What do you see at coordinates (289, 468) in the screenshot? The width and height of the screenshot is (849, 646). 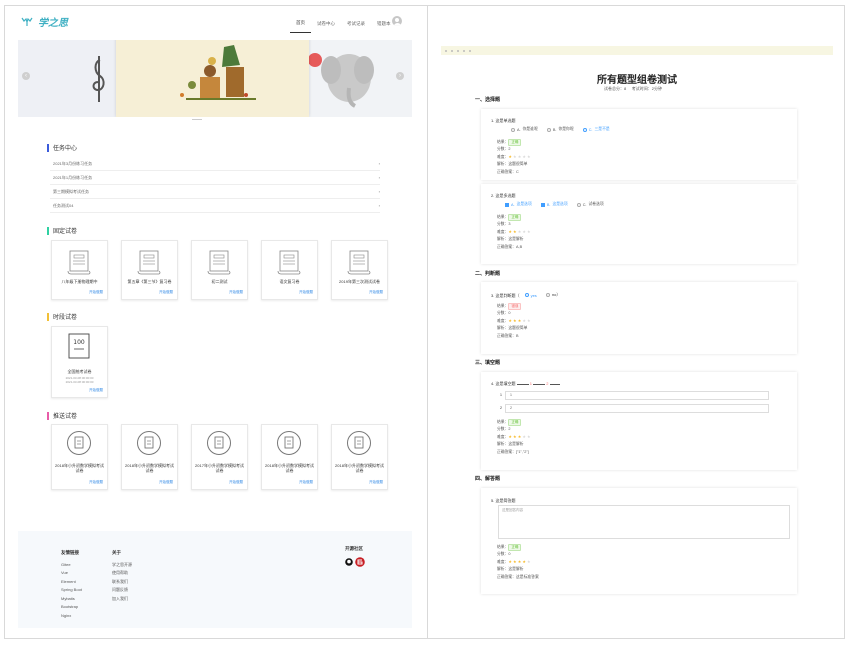 I see `paper-name: 2018年小升初数学模拟考试试卷` at bounding box center [289, 468].